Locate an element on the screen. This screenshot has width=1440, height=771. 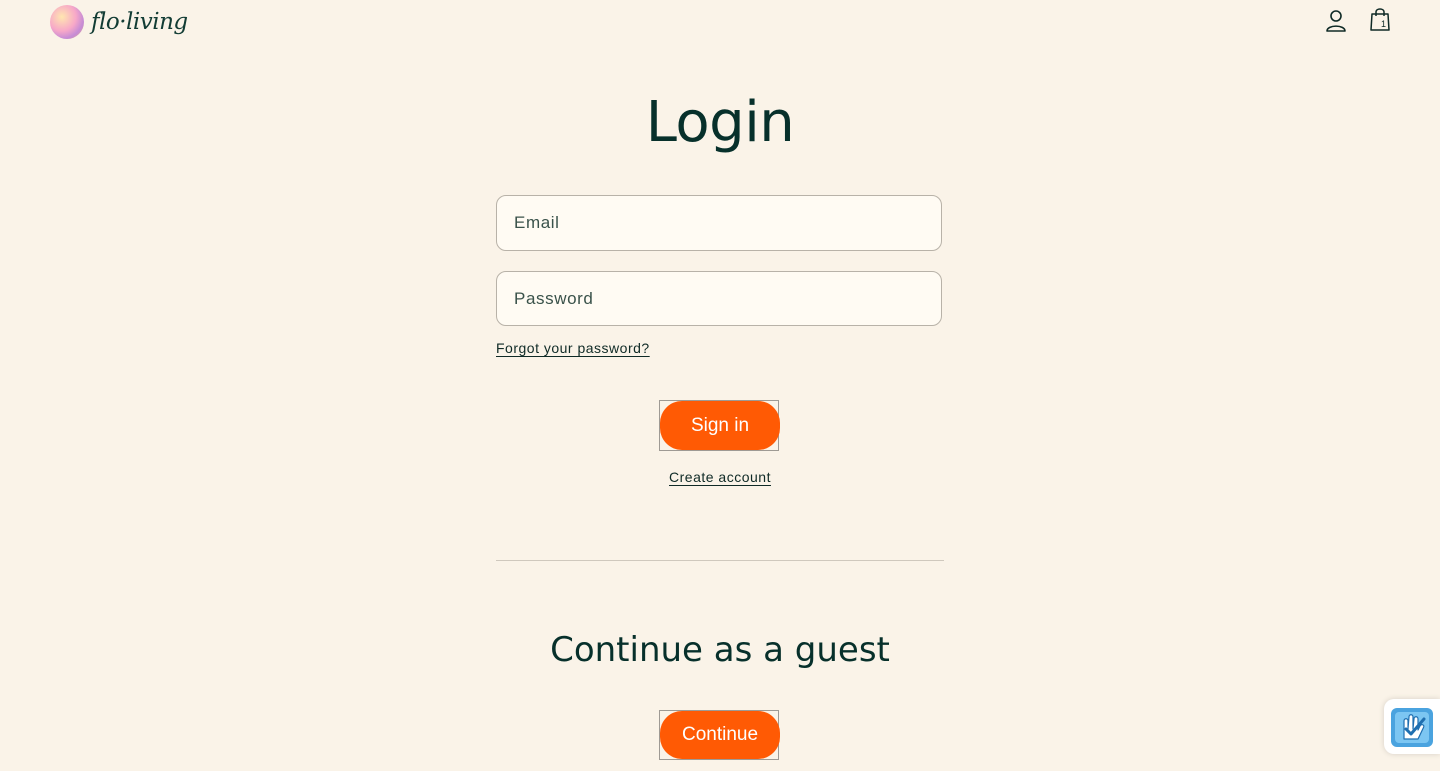
accessibility-widget is located at coordinates (1412, 726).